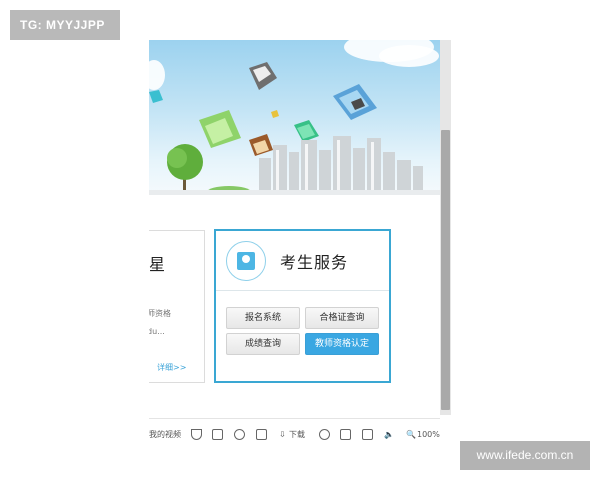 The width and height of the screenshot is (600, 480). Describe the element at coordinates (428, 435) in the screenshot. I see `zoom-level: 100%` at that location.